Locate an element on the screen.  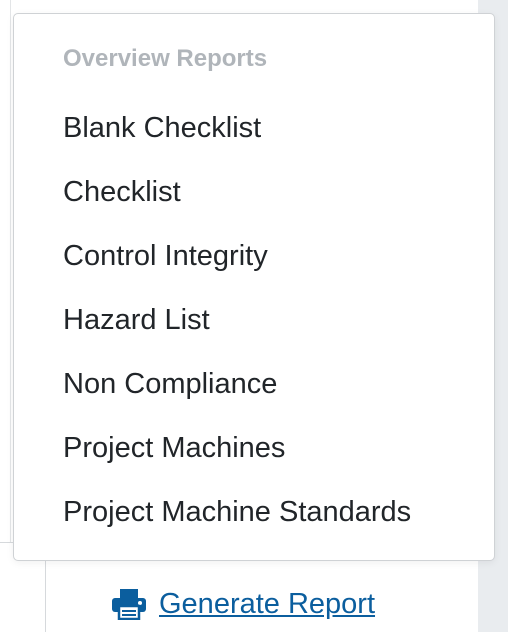
printer-icon is located at coordinates (129, 604).